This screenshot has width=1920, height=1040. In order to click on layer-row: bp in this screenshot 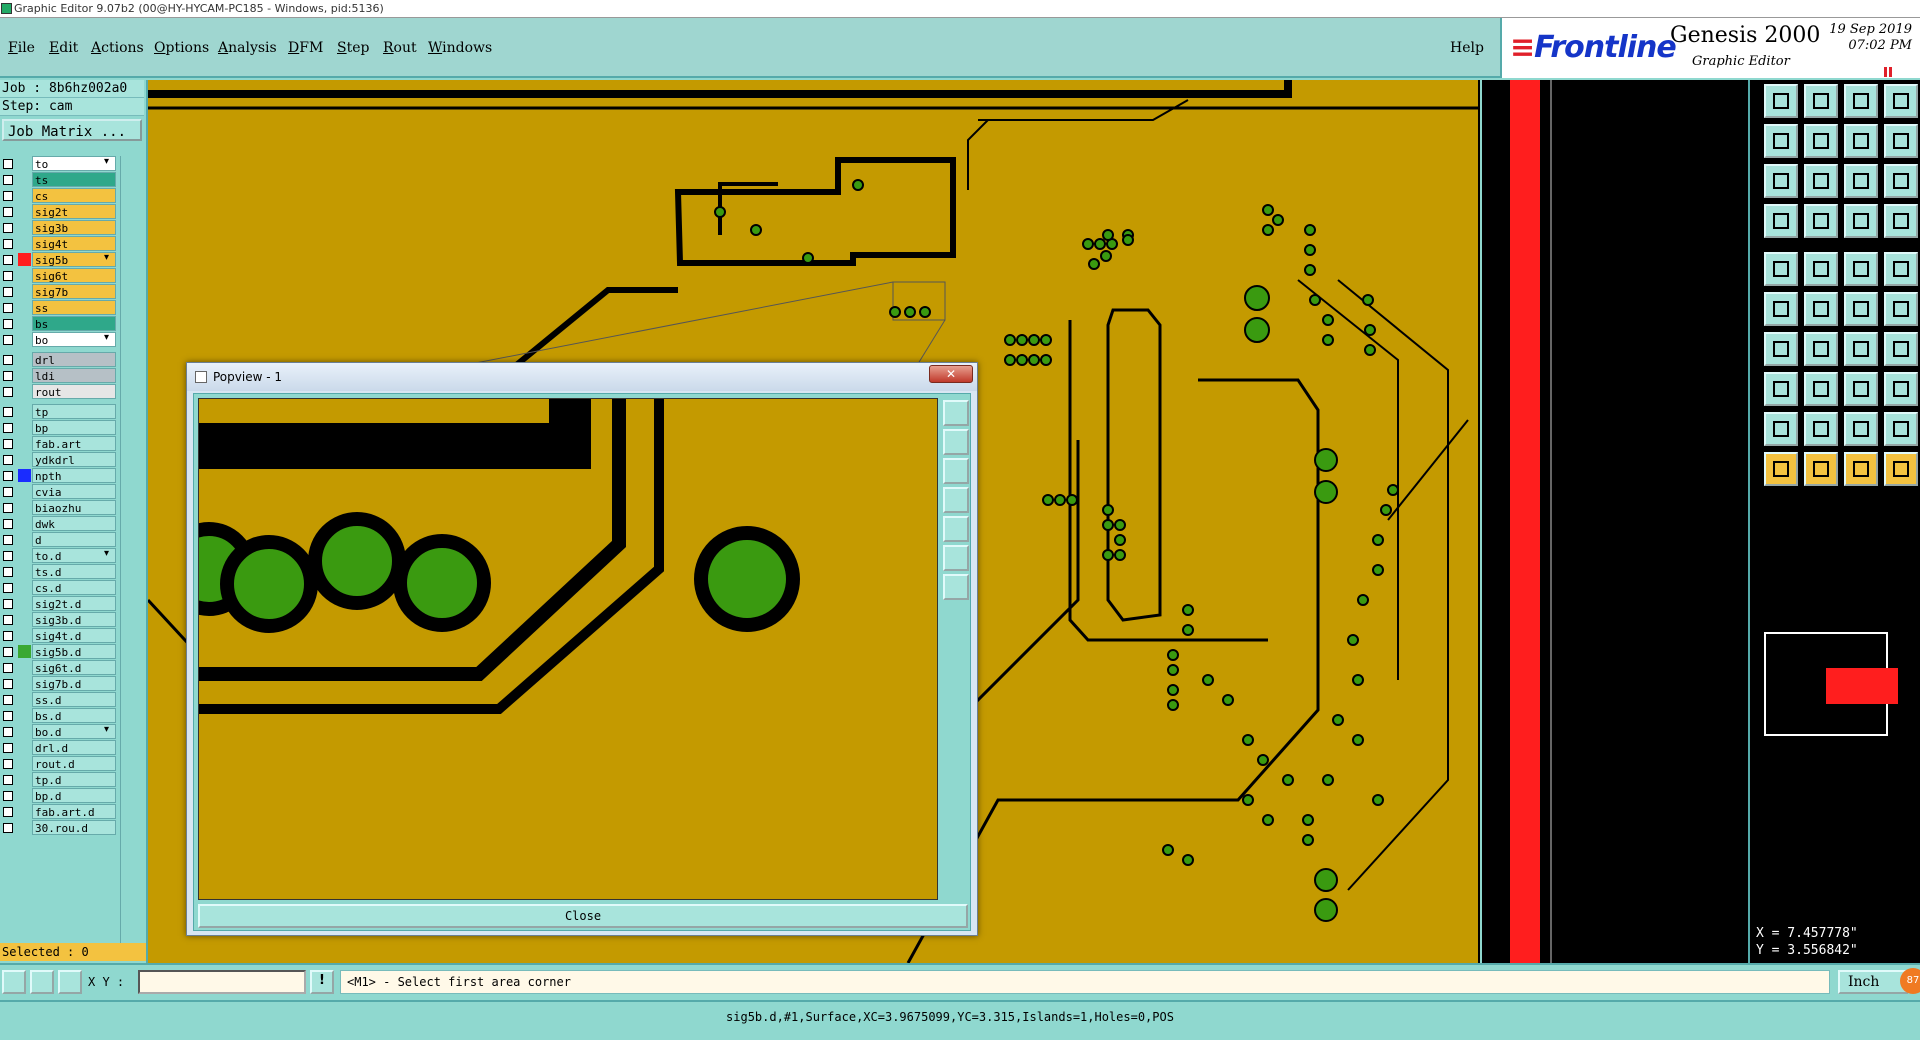, I will do `click(59, 427)`.